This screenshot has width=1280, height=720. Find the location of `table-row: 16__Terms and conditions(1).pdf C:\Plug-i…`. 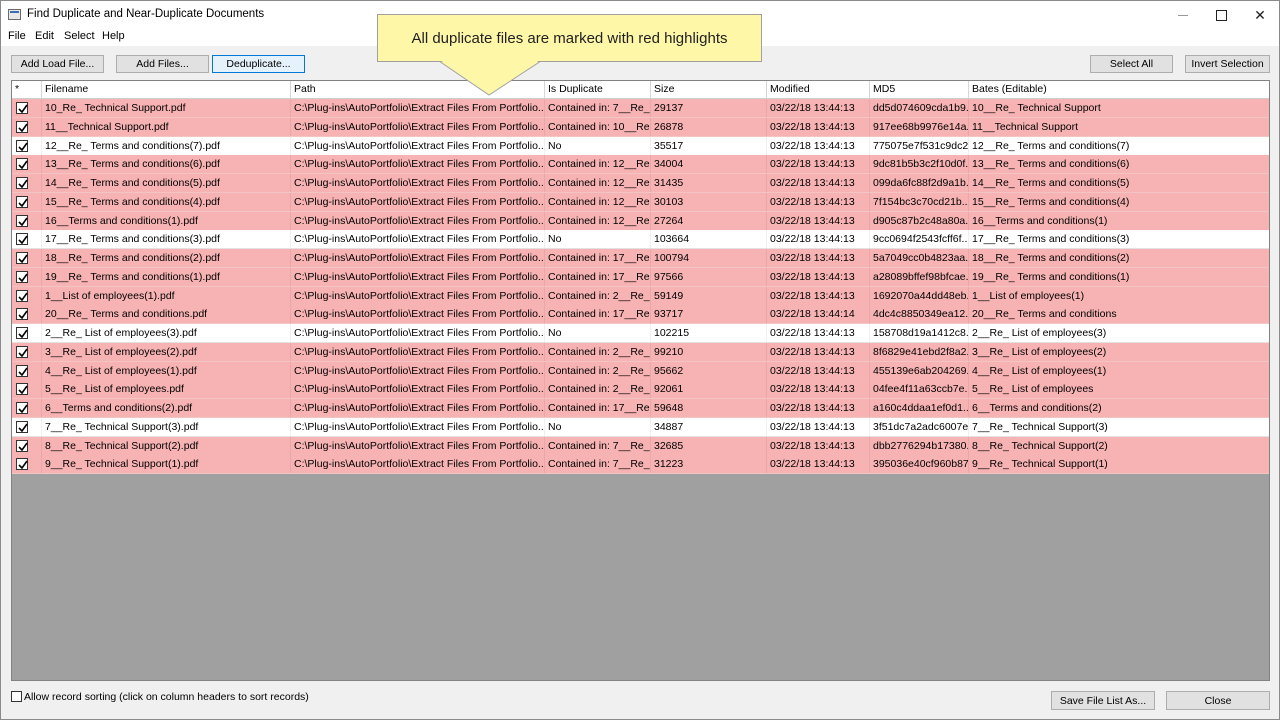

table-row: 16__Terms and conditions(1).pdf C:\Plug-i… is located at coordinates (640, 221).